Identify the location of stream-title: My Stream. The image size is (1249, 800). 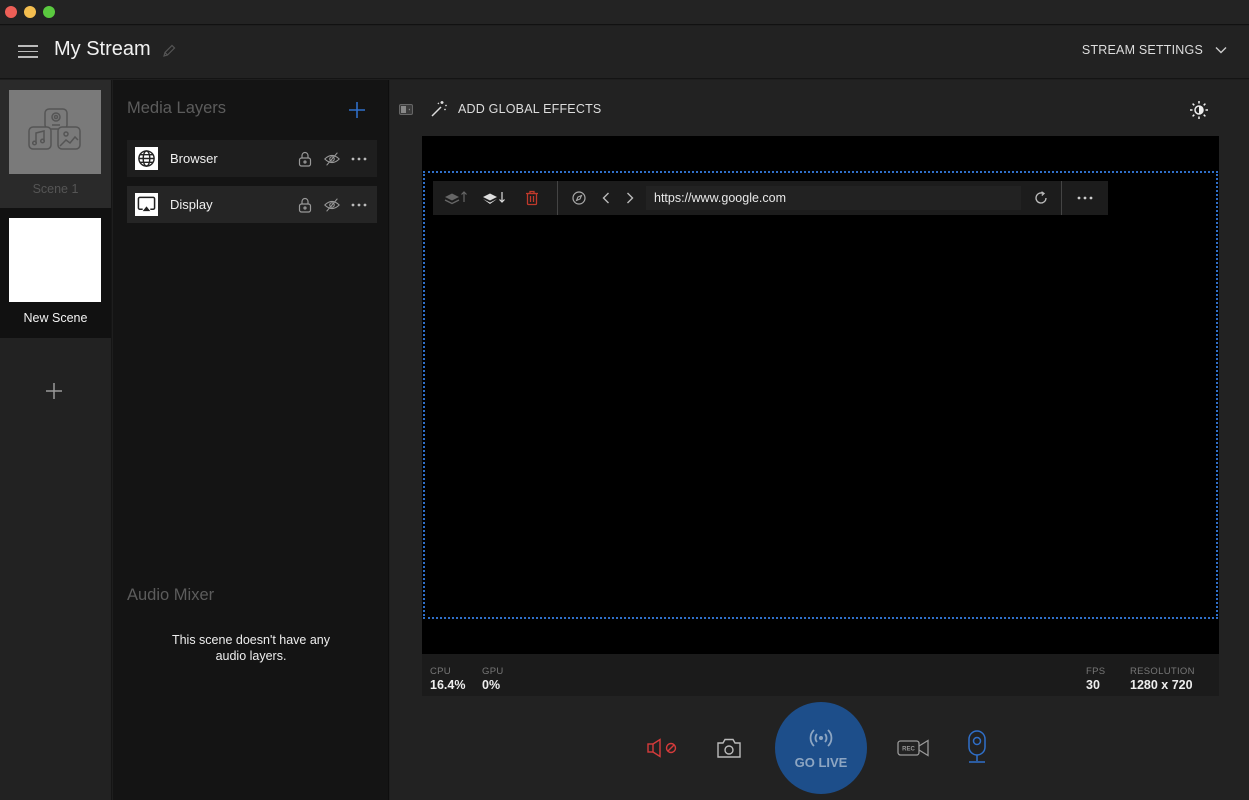
(102, 49).